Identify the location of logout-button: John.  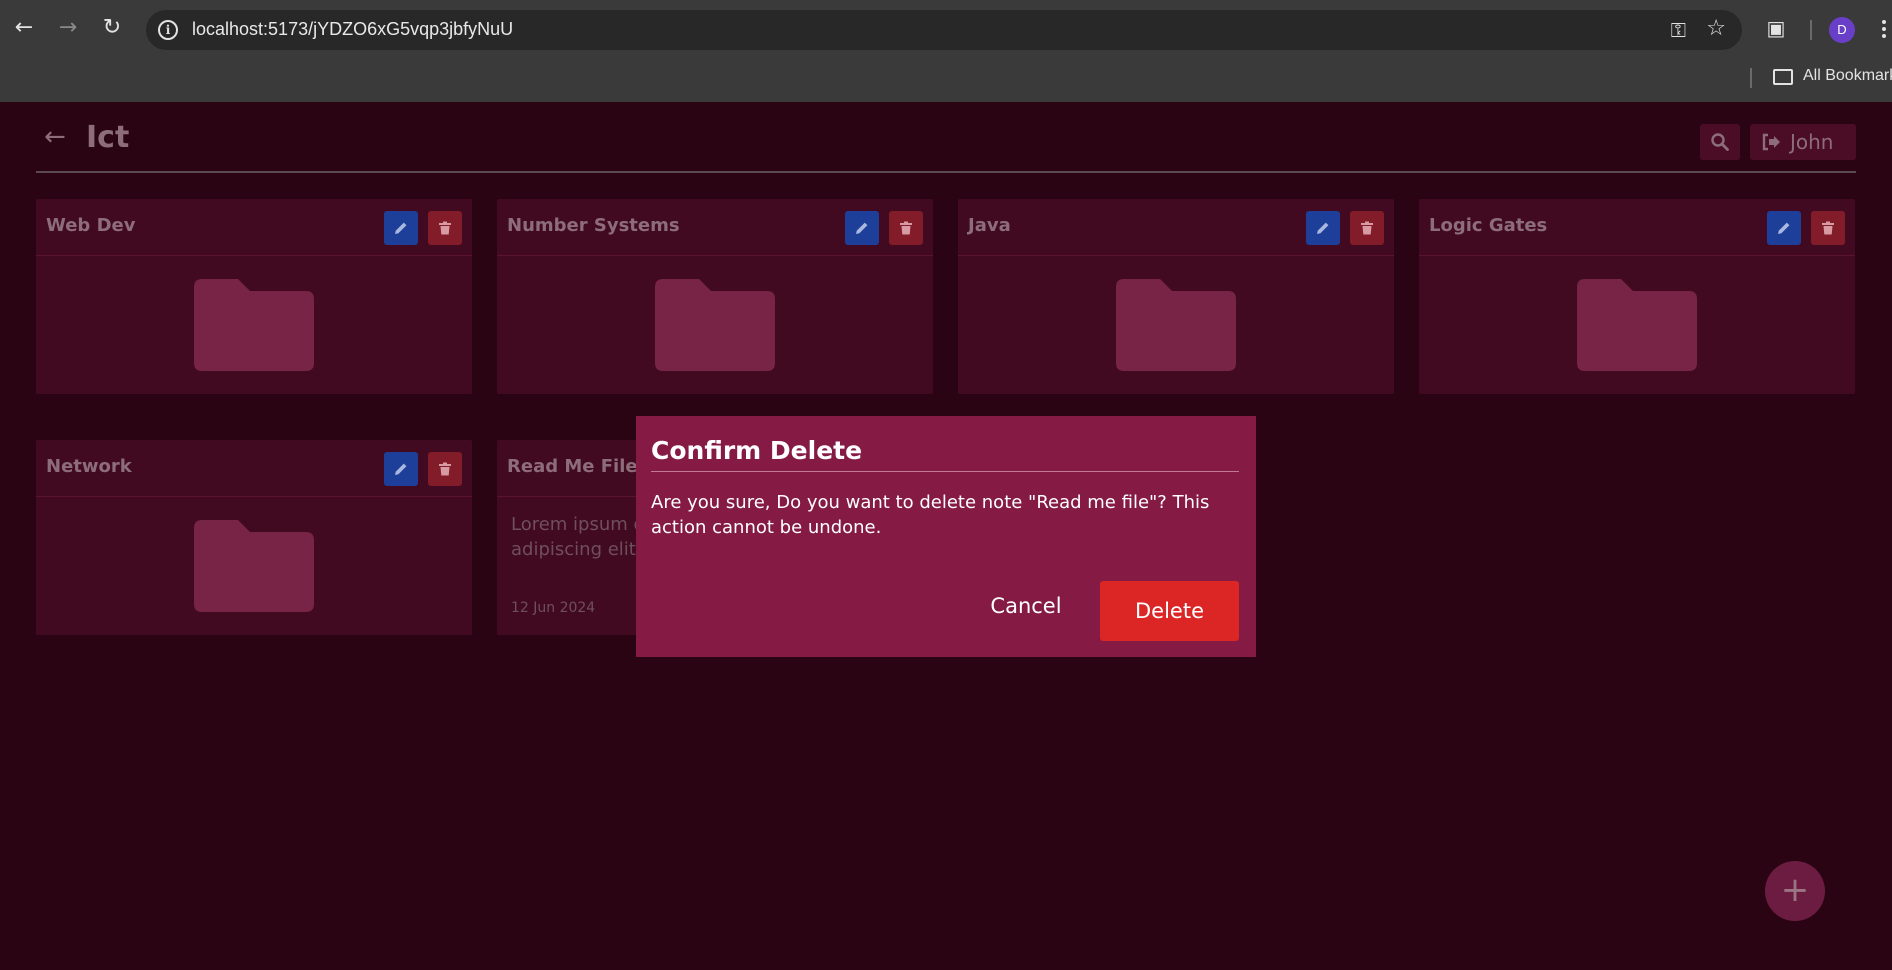
(1803, 142).